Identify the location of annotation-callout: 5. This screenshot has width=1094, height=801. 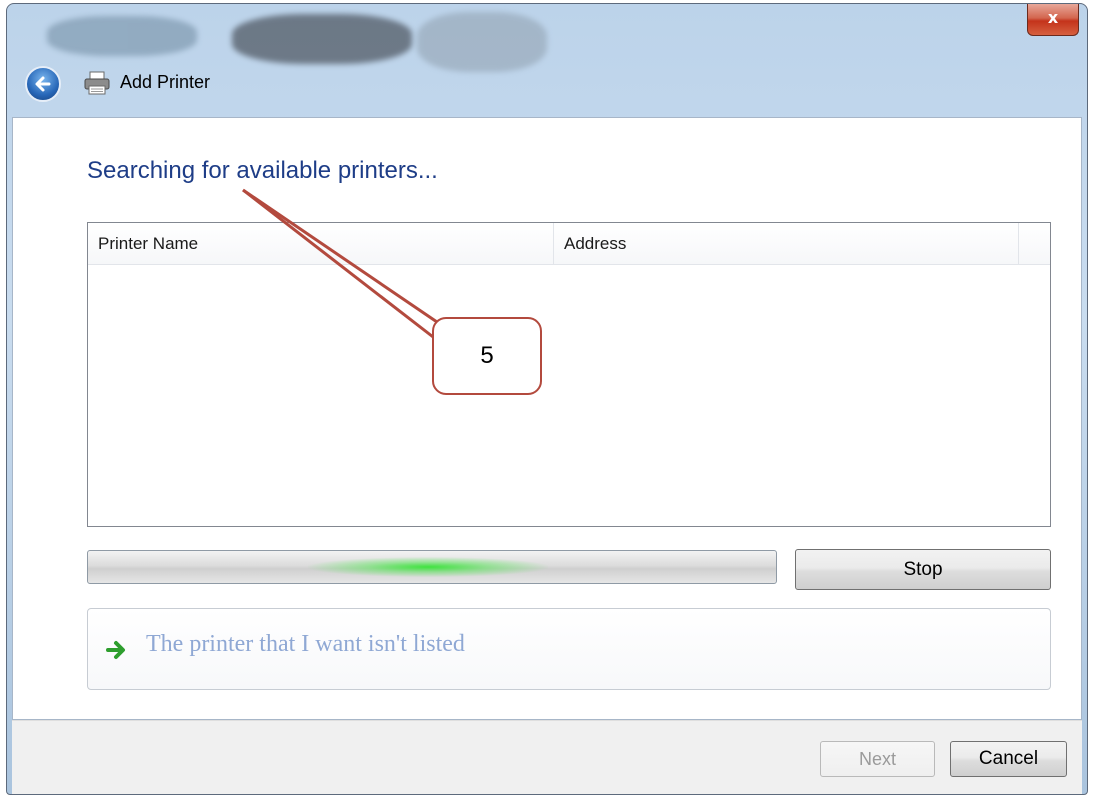
(487, 356).